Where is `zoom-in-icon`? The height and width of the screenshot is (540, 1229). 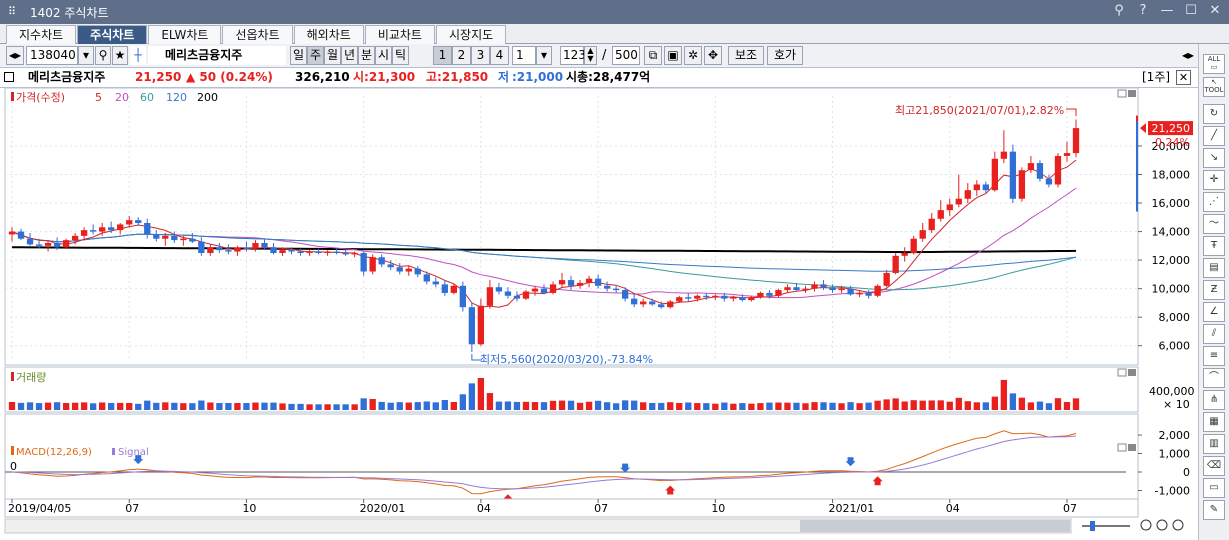
zoom-in-icon is located at coordinates (1162, 525).